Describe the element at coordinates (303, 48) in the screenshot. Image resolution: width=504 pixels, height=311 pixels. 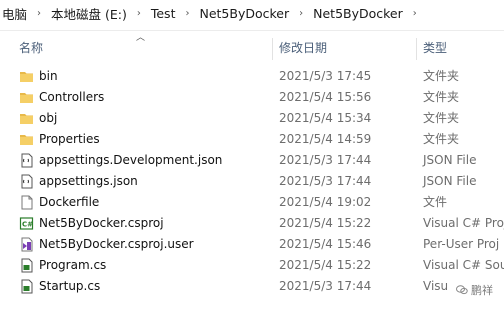
I see `column-header-date: 修改日期` at that location.